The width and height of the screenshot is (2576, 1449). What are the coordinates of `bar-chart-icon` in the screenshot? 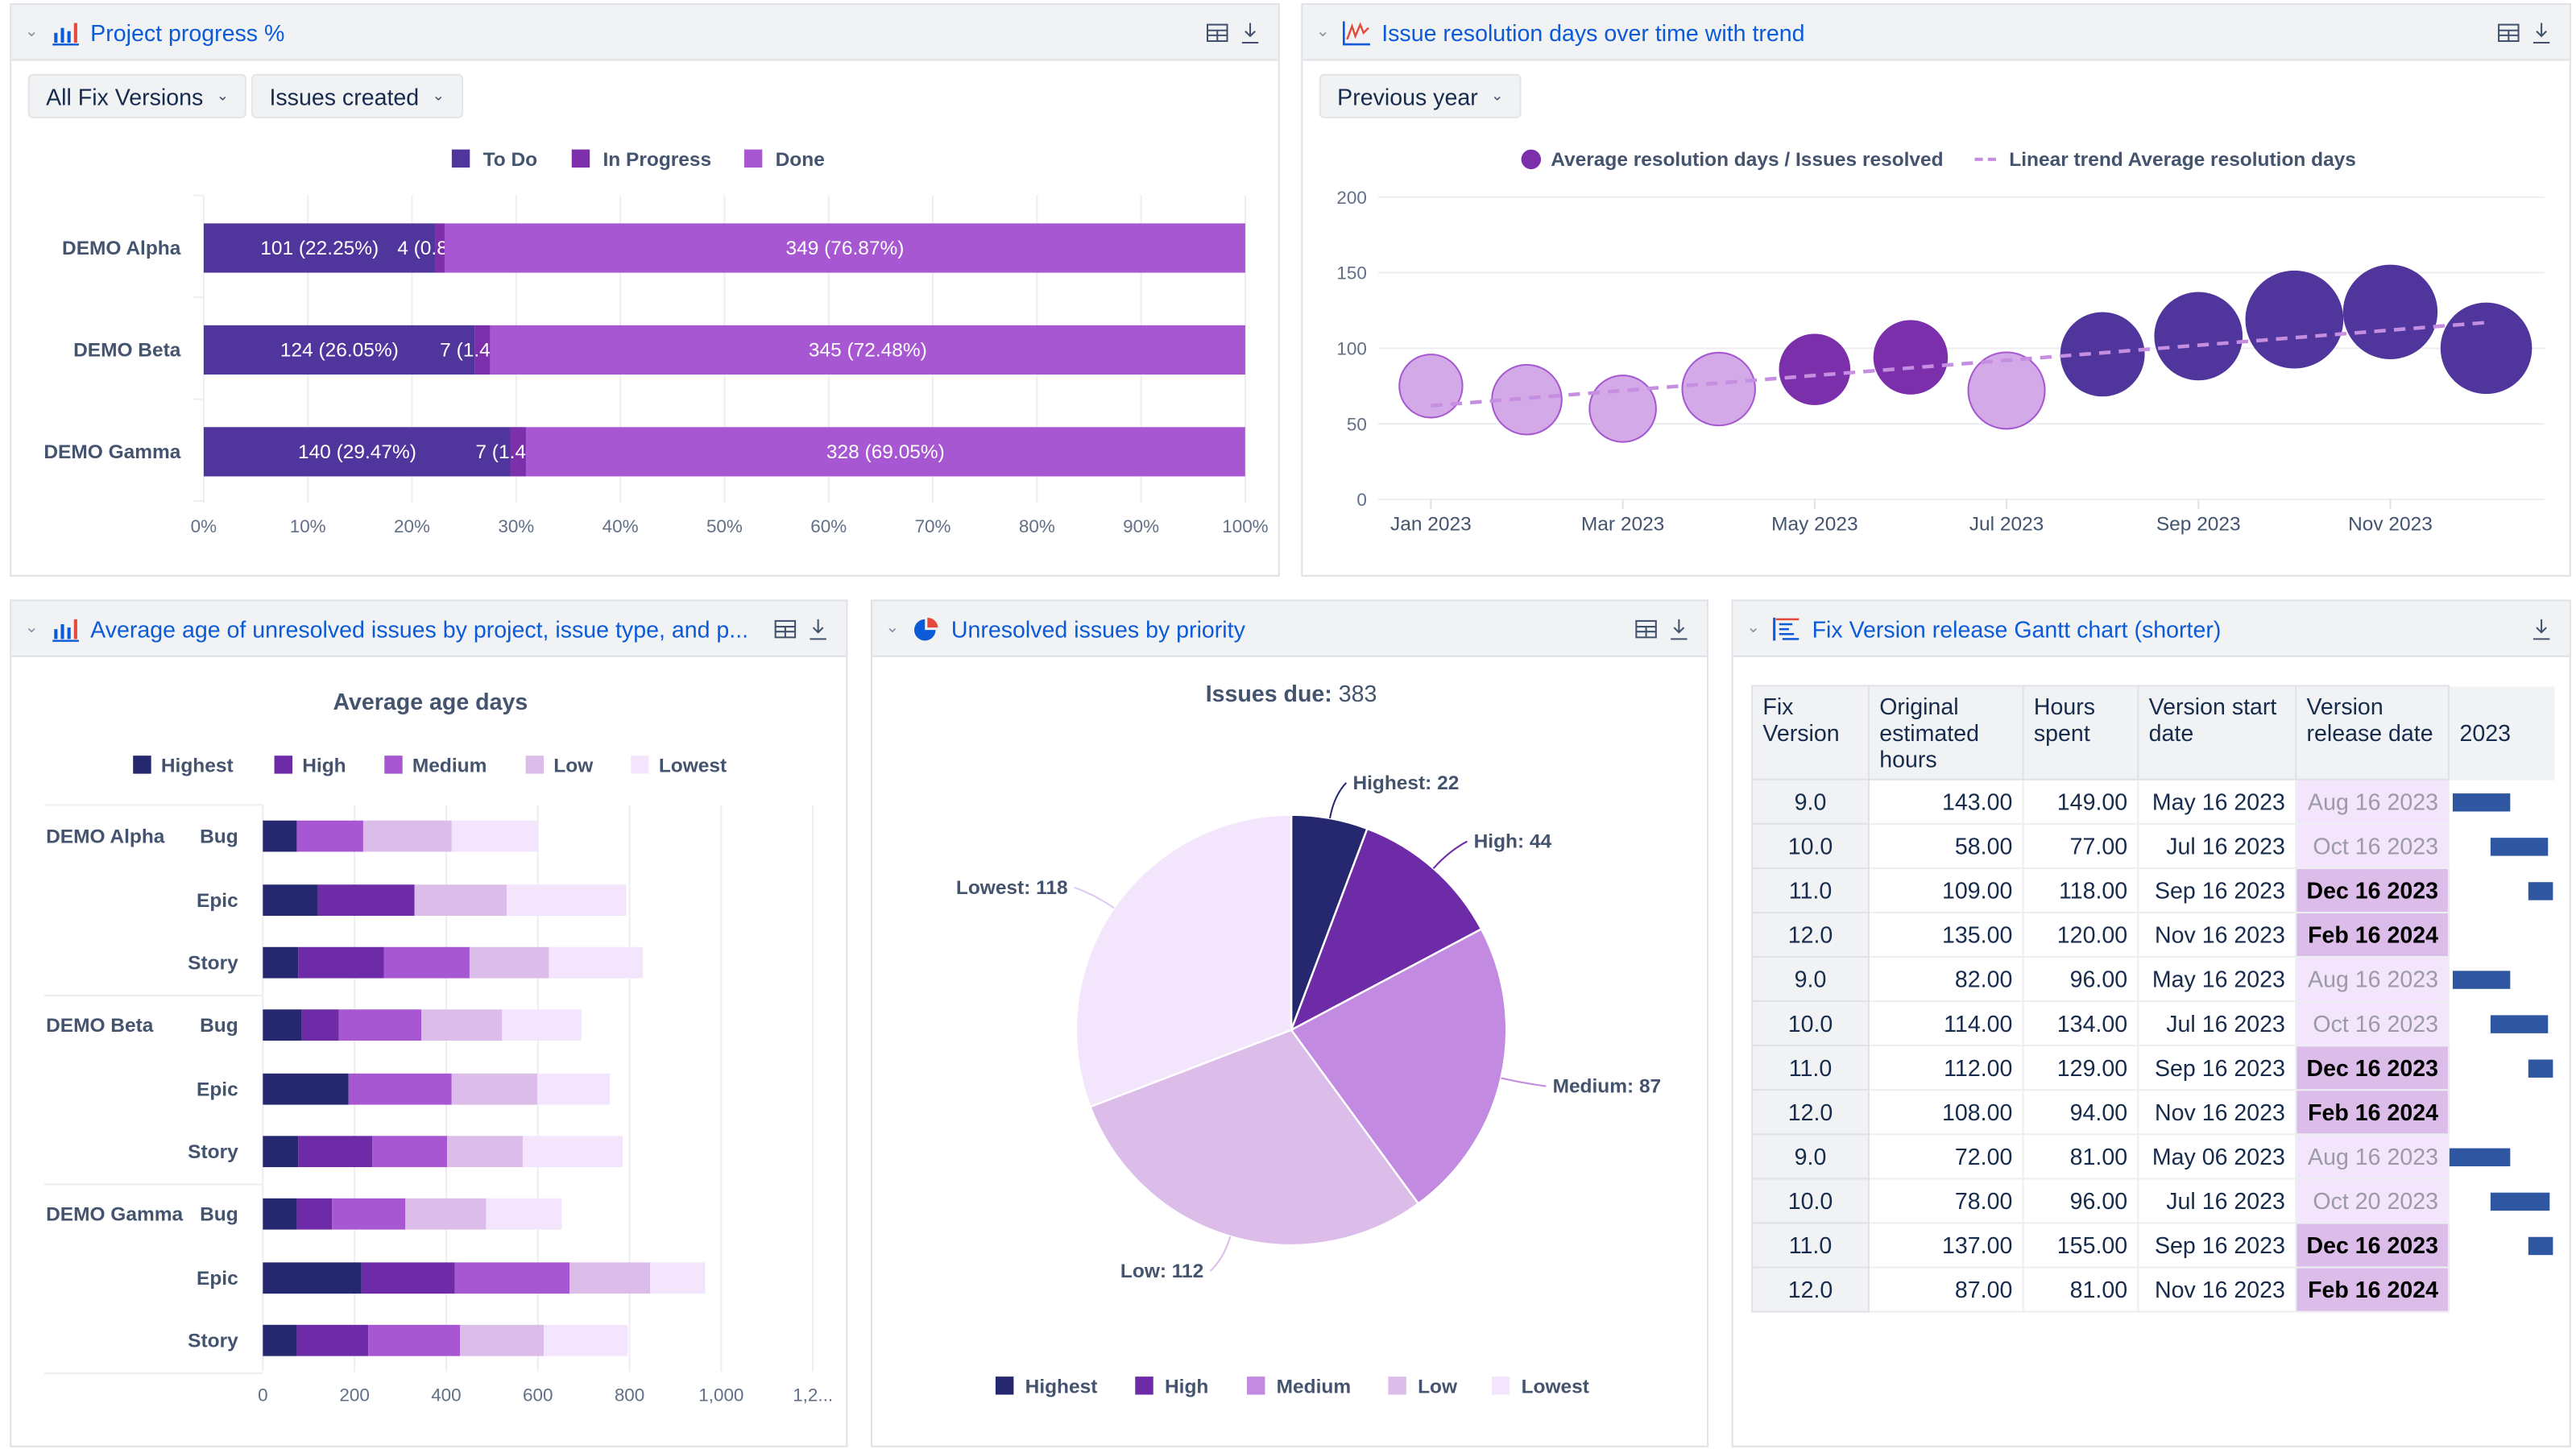 It's located at (65, 629).